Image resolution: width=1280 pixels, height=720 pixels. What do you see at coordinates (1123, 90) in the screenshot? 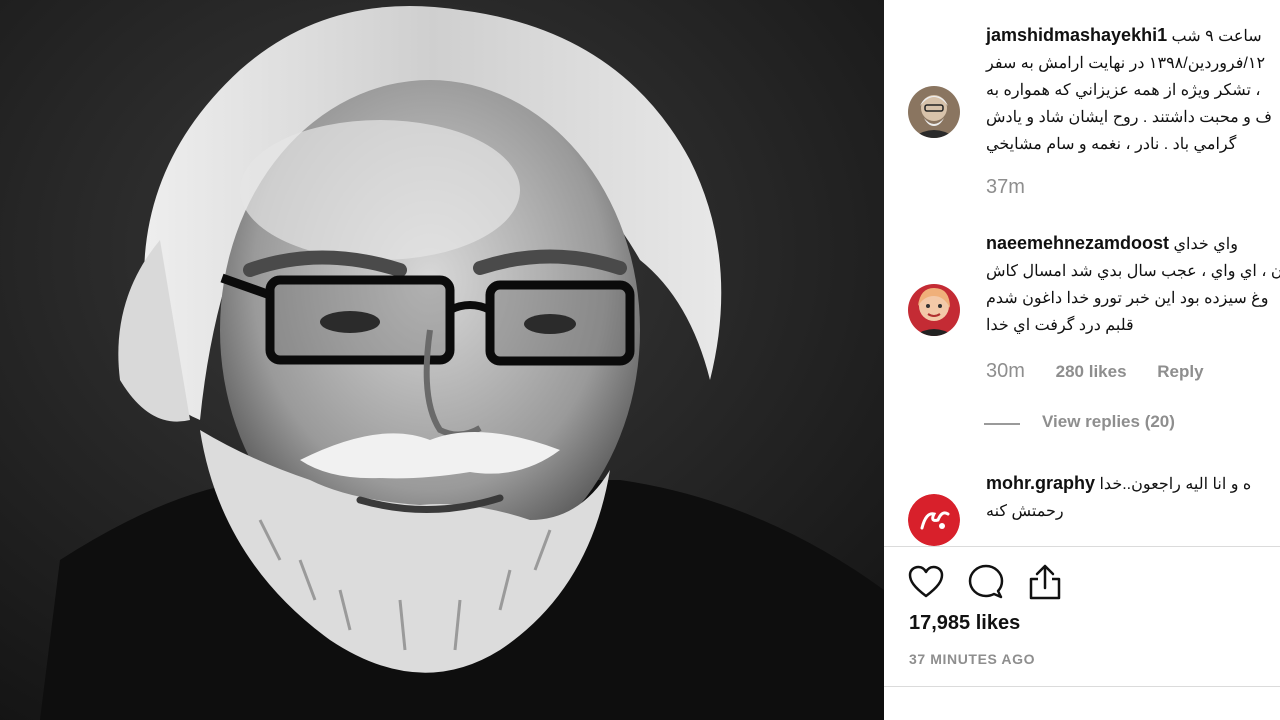
I see `comment-line: ، تشكر ويژه از همه عزيزاني كه همواره به` at bounding box center [1123, 90].